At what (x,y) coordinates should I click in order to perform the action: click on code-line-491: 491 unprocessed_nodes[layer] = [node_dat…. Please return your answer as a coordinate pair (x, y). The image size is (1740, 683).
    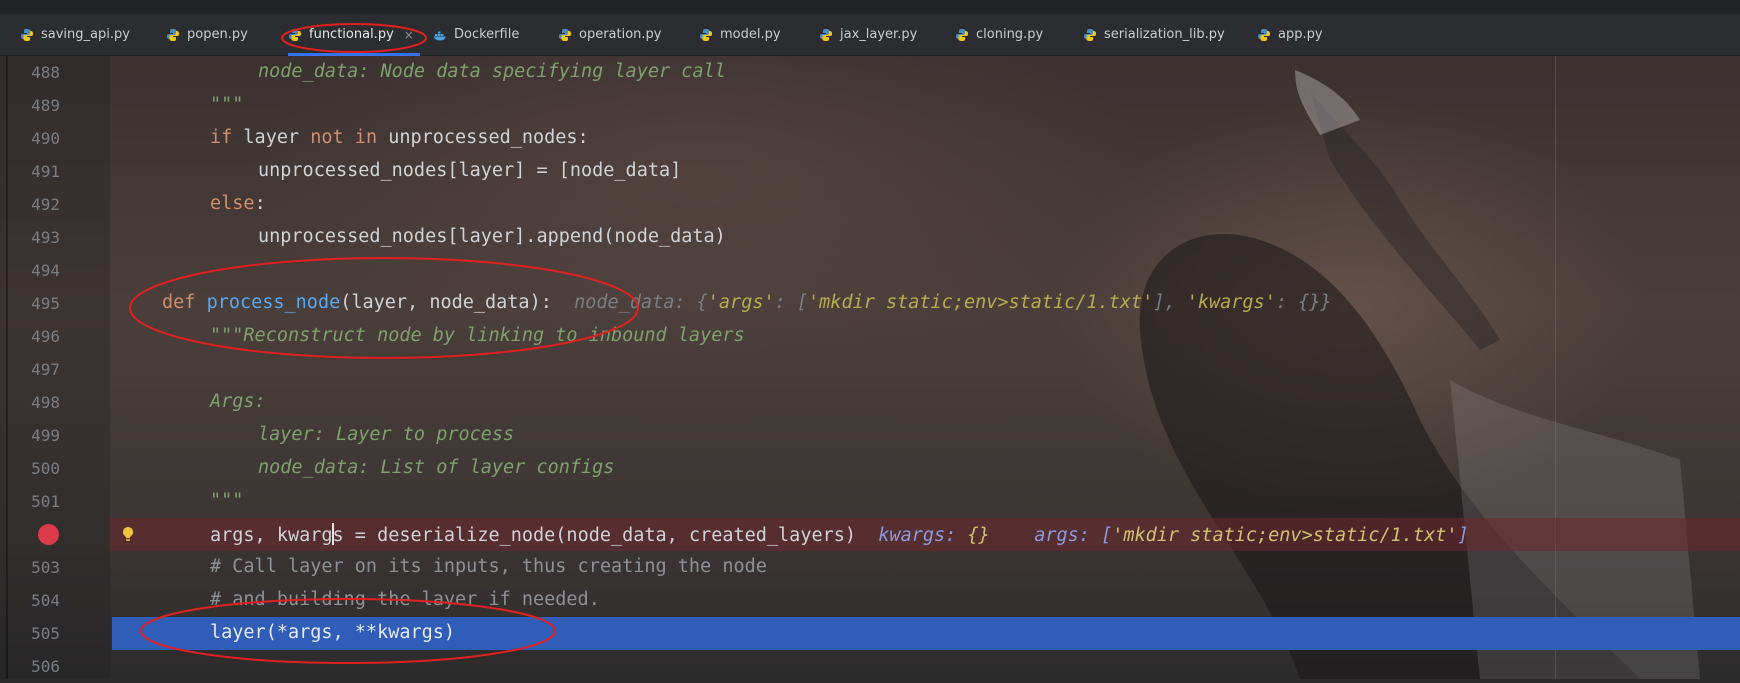
    Looking at the image, I should click on (870, 171).